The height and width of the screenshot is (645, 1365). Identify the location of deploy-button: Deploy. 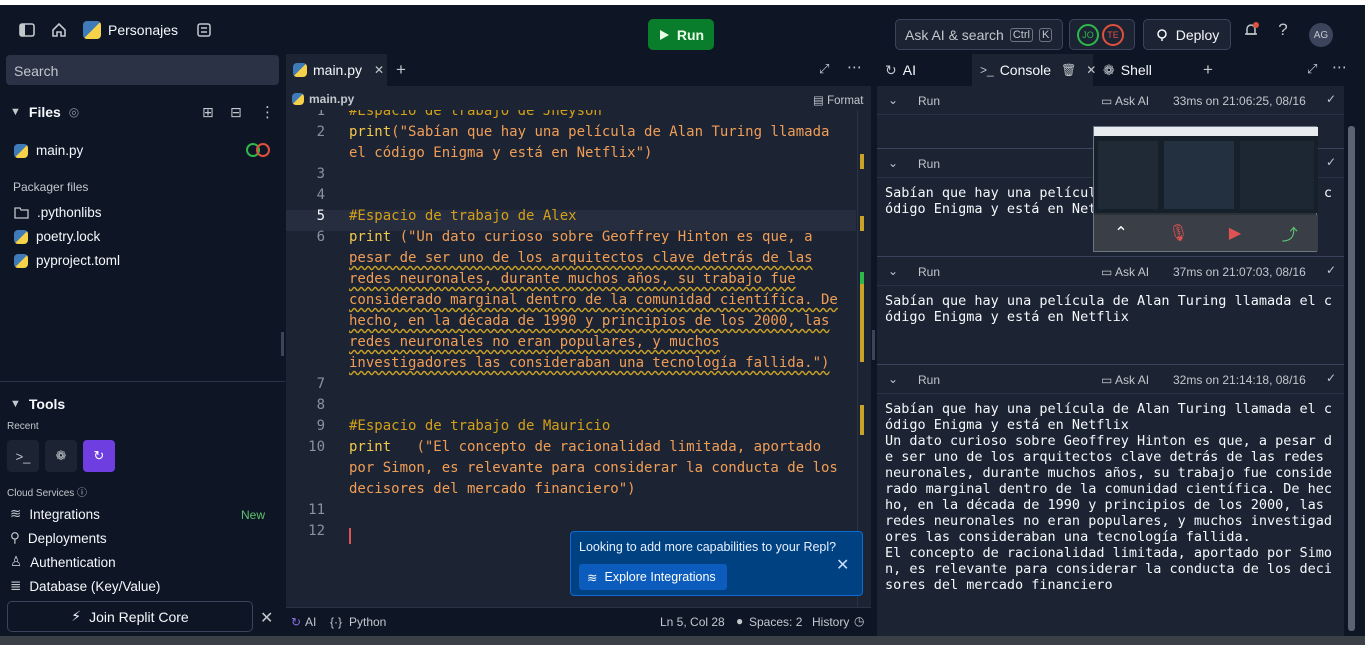
(1187, 34).